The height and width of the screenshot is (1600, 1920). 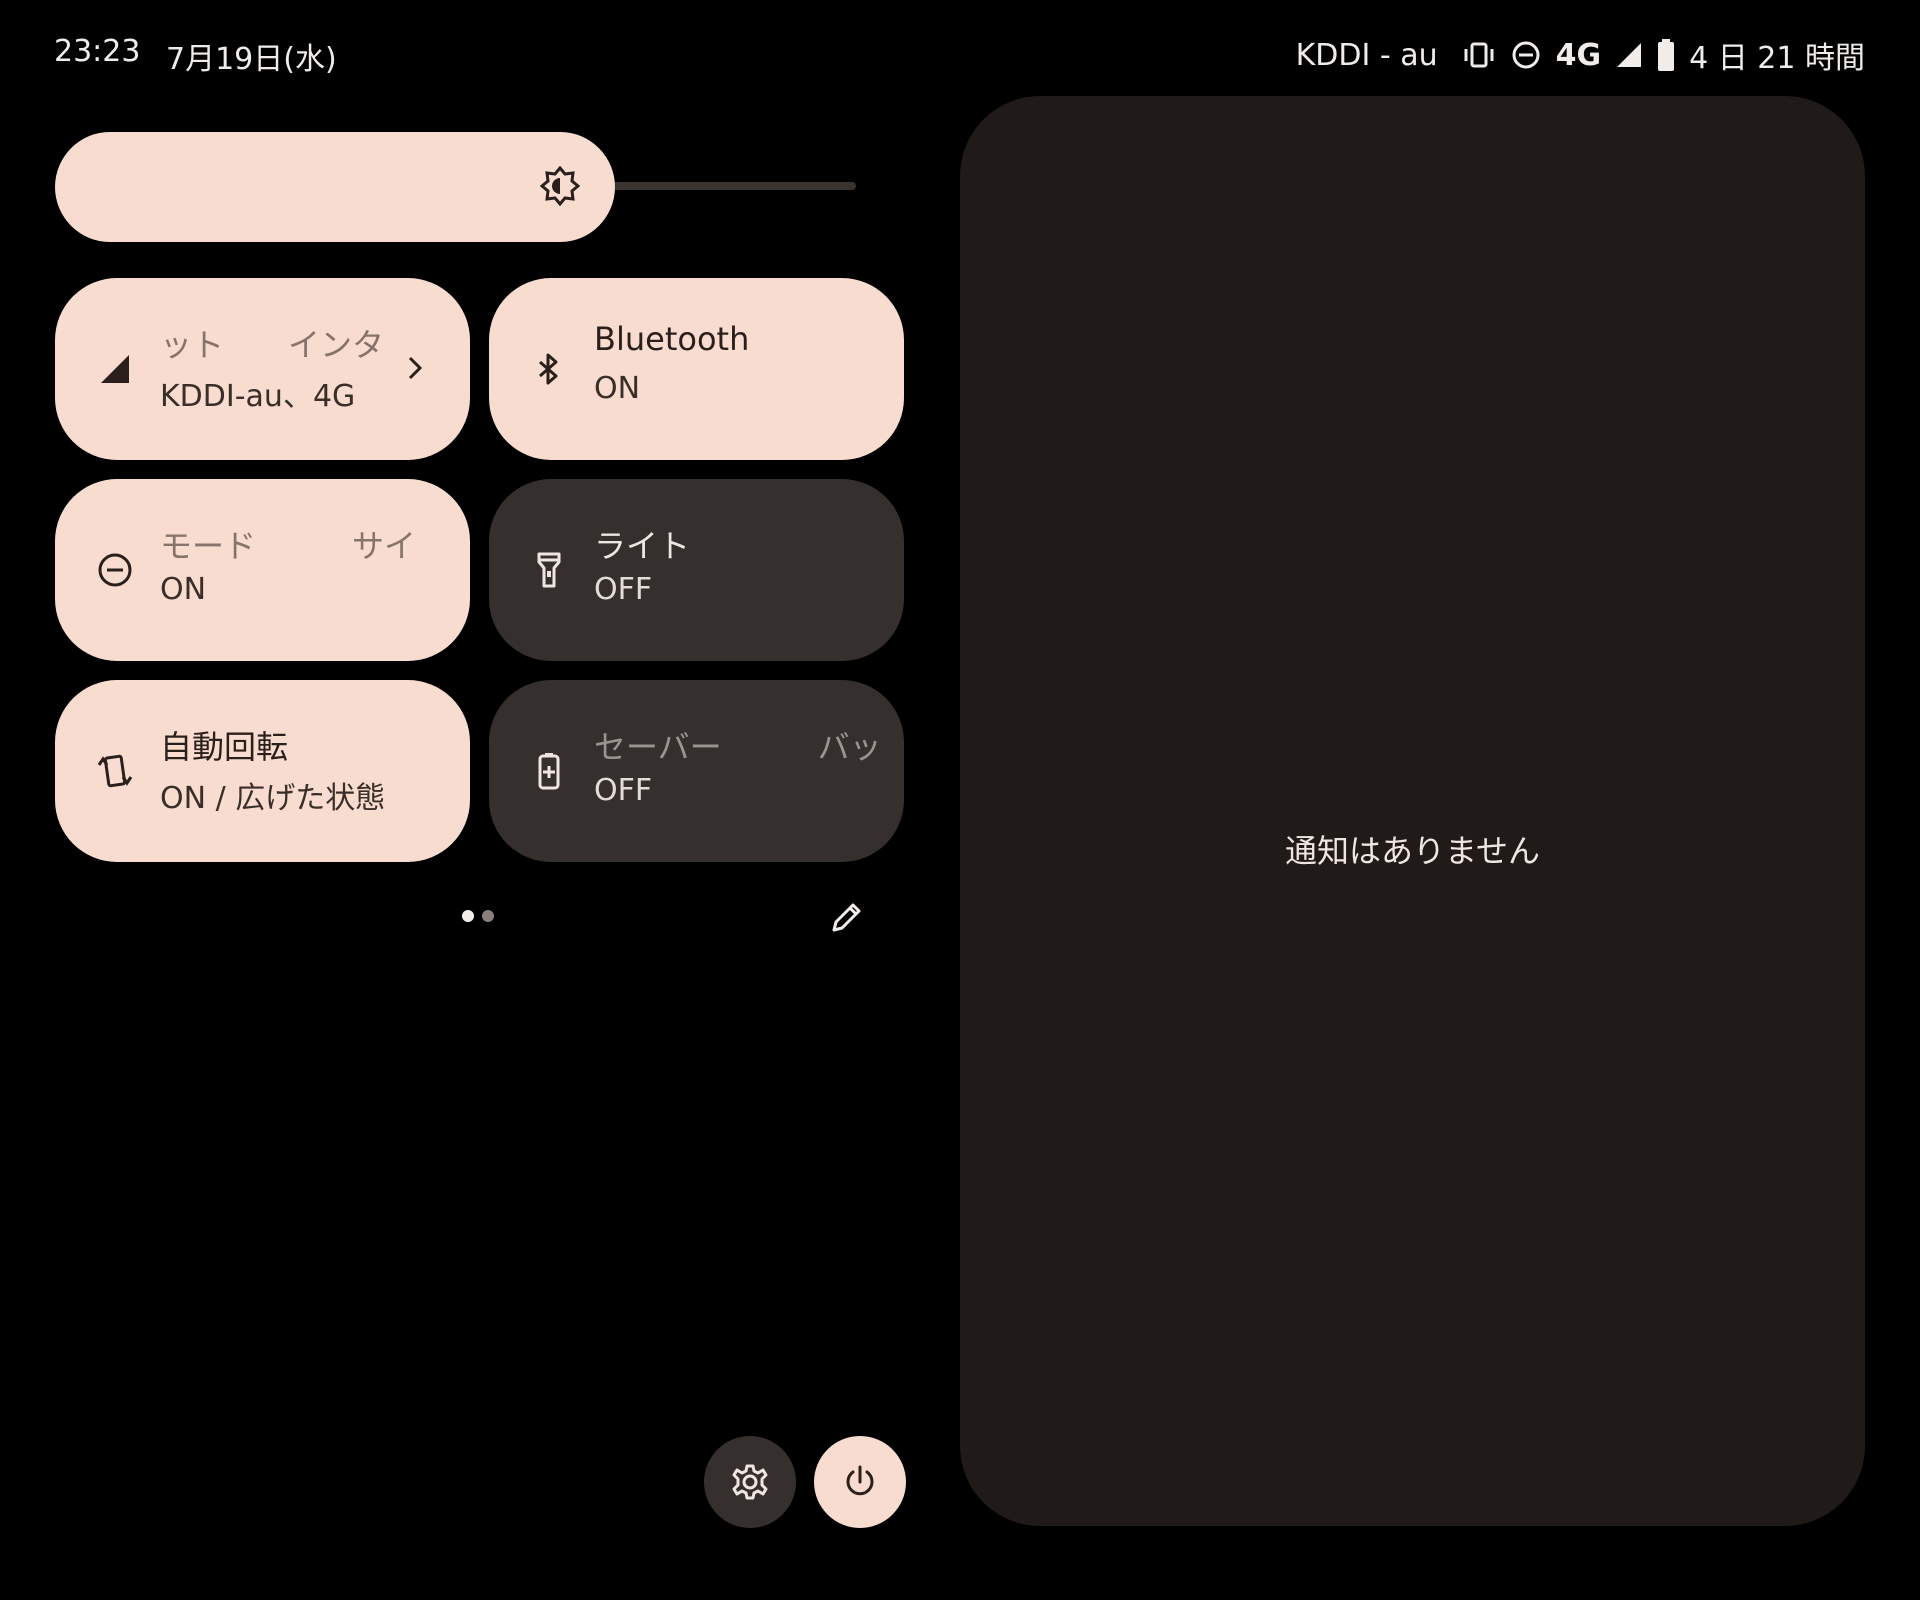 I want to click on edit-icon, so click(x=846, y=918).